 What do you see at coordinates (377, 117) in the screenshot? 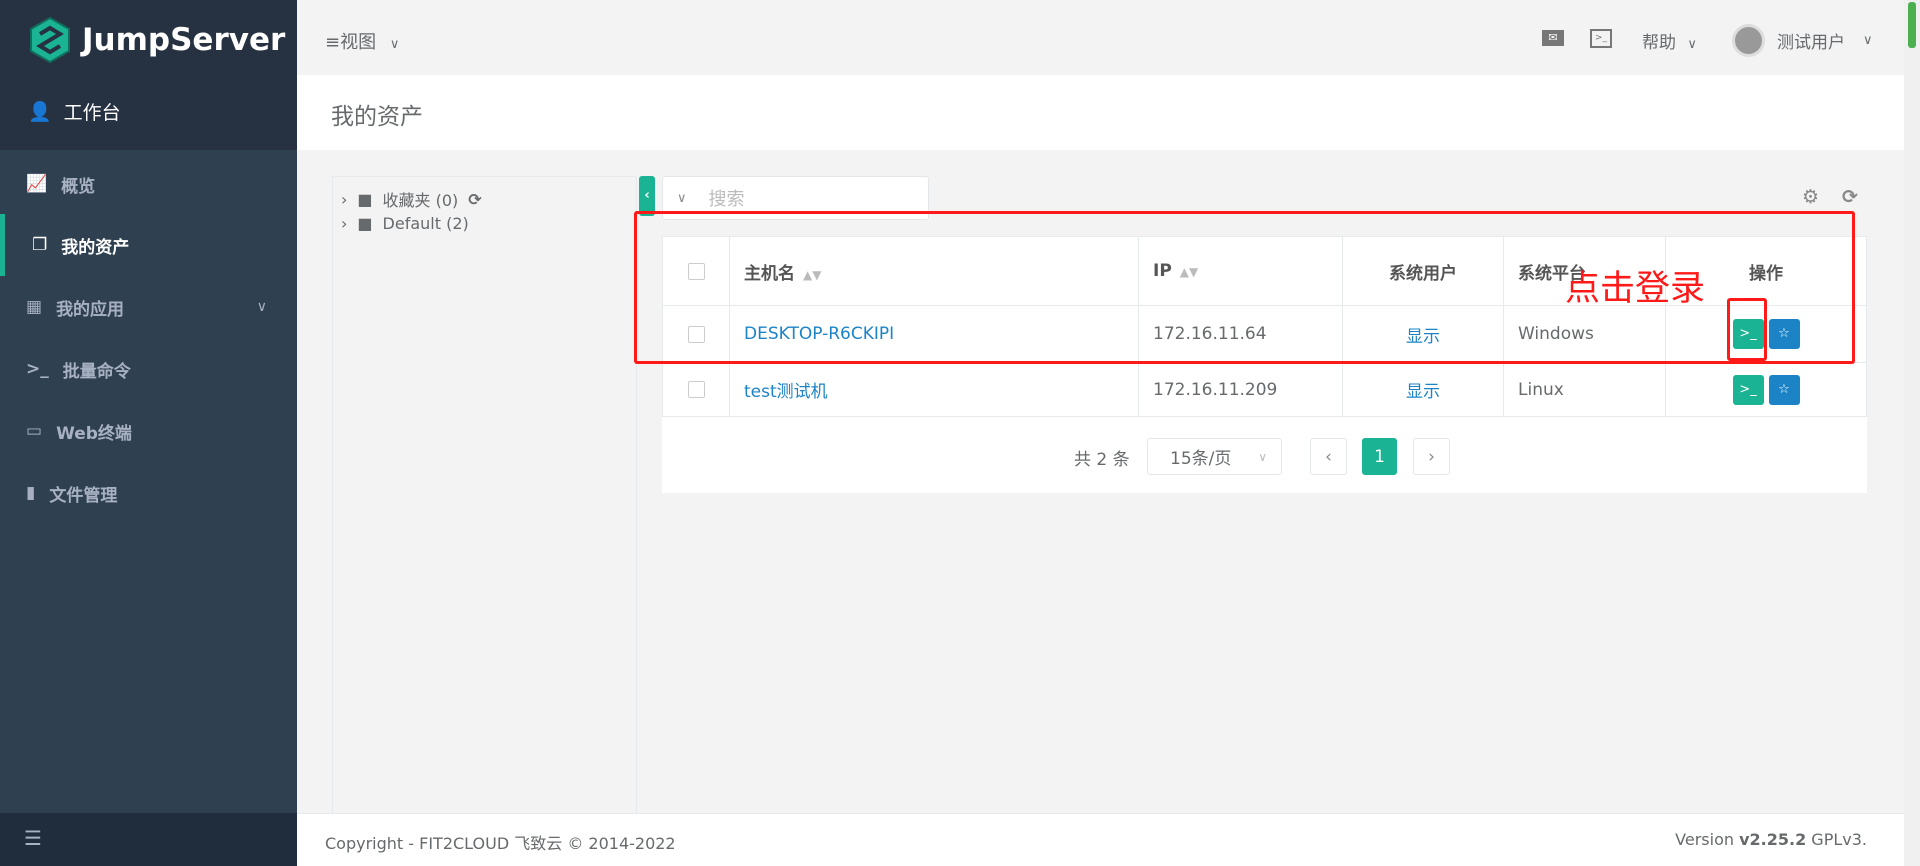
I see `page-title: 我的资产` at bounding box center [377, 117].